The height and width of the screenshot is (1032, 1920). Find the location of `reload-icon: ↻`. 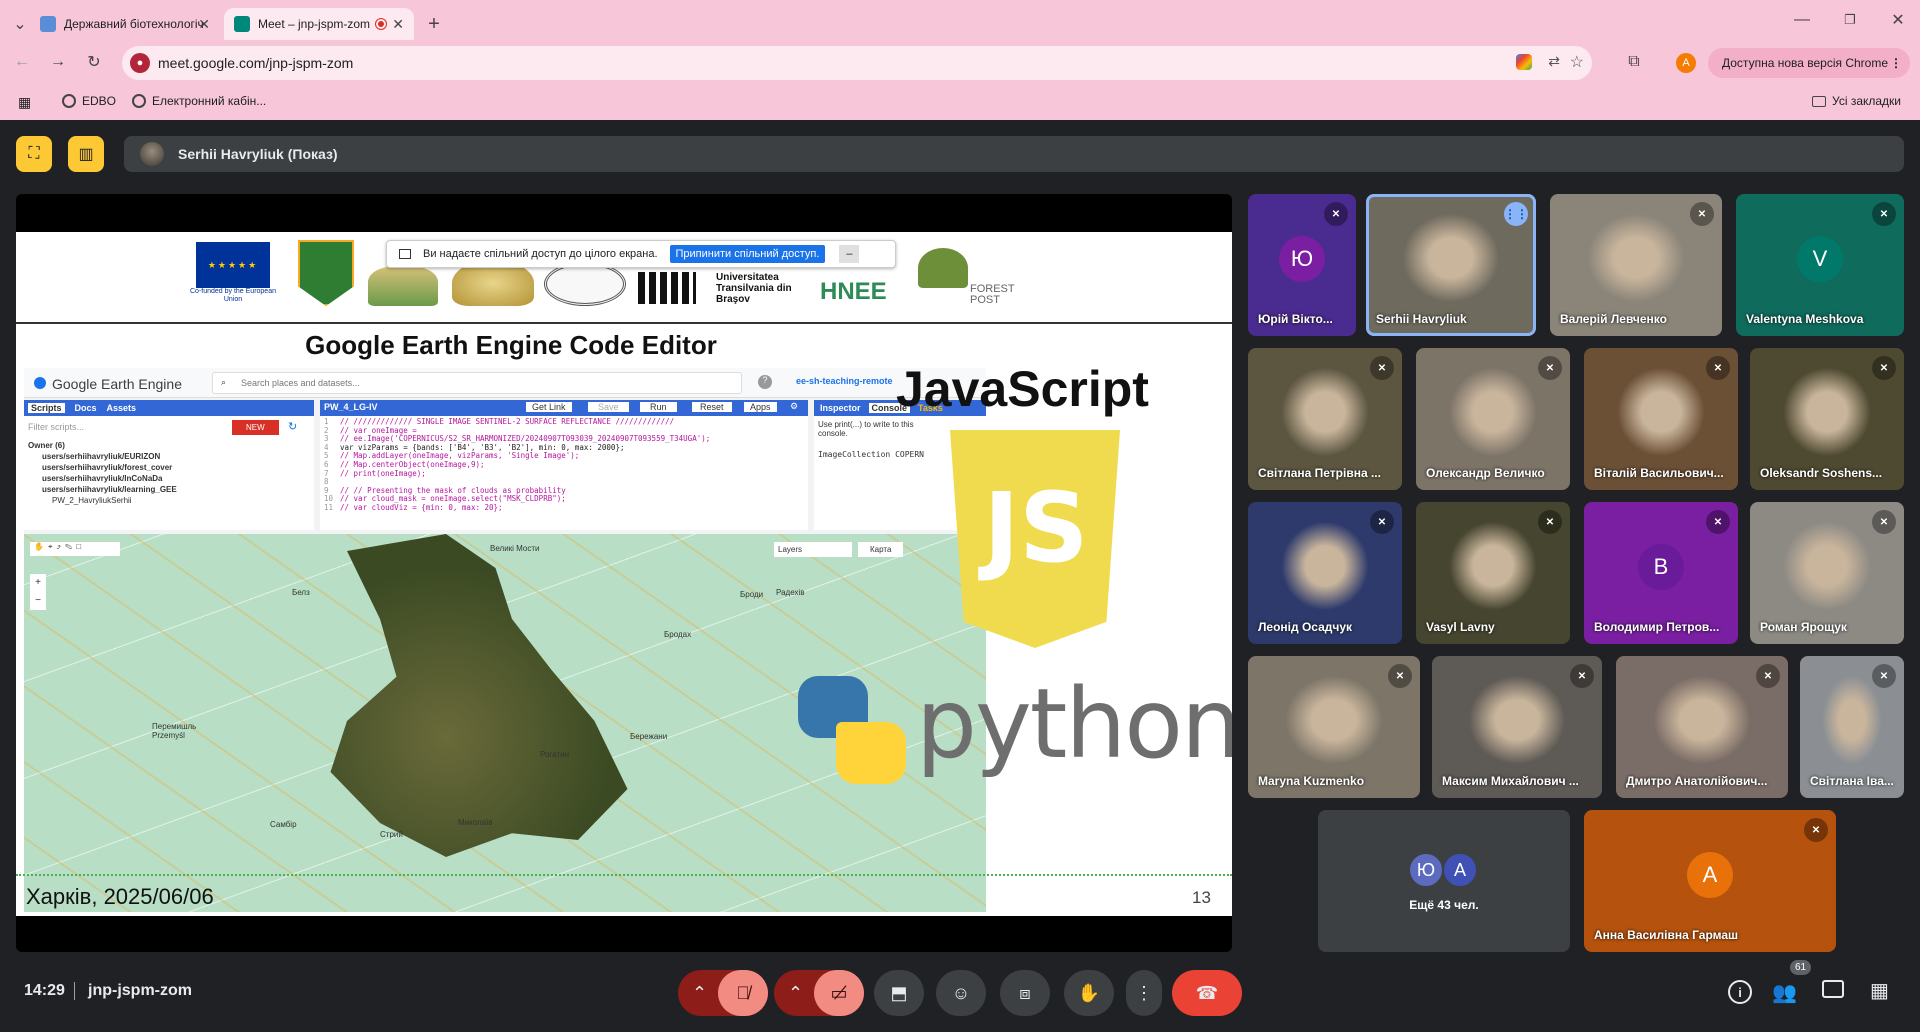

reload-icon: ↻ is located at coordinates (94, 62).